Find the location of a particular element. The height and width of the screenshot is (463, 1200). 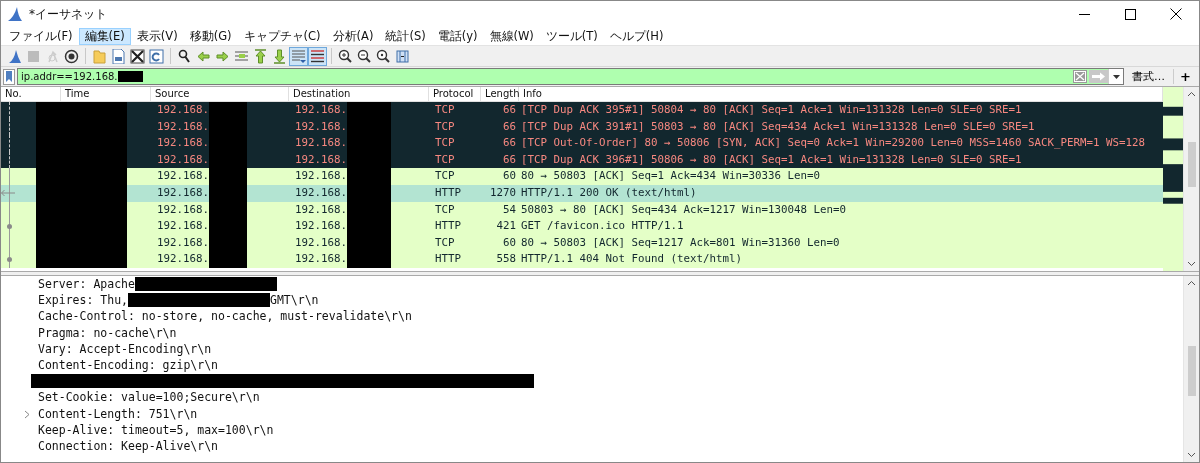

menu-item: 編集(E) is located at coordinates (104, 36).